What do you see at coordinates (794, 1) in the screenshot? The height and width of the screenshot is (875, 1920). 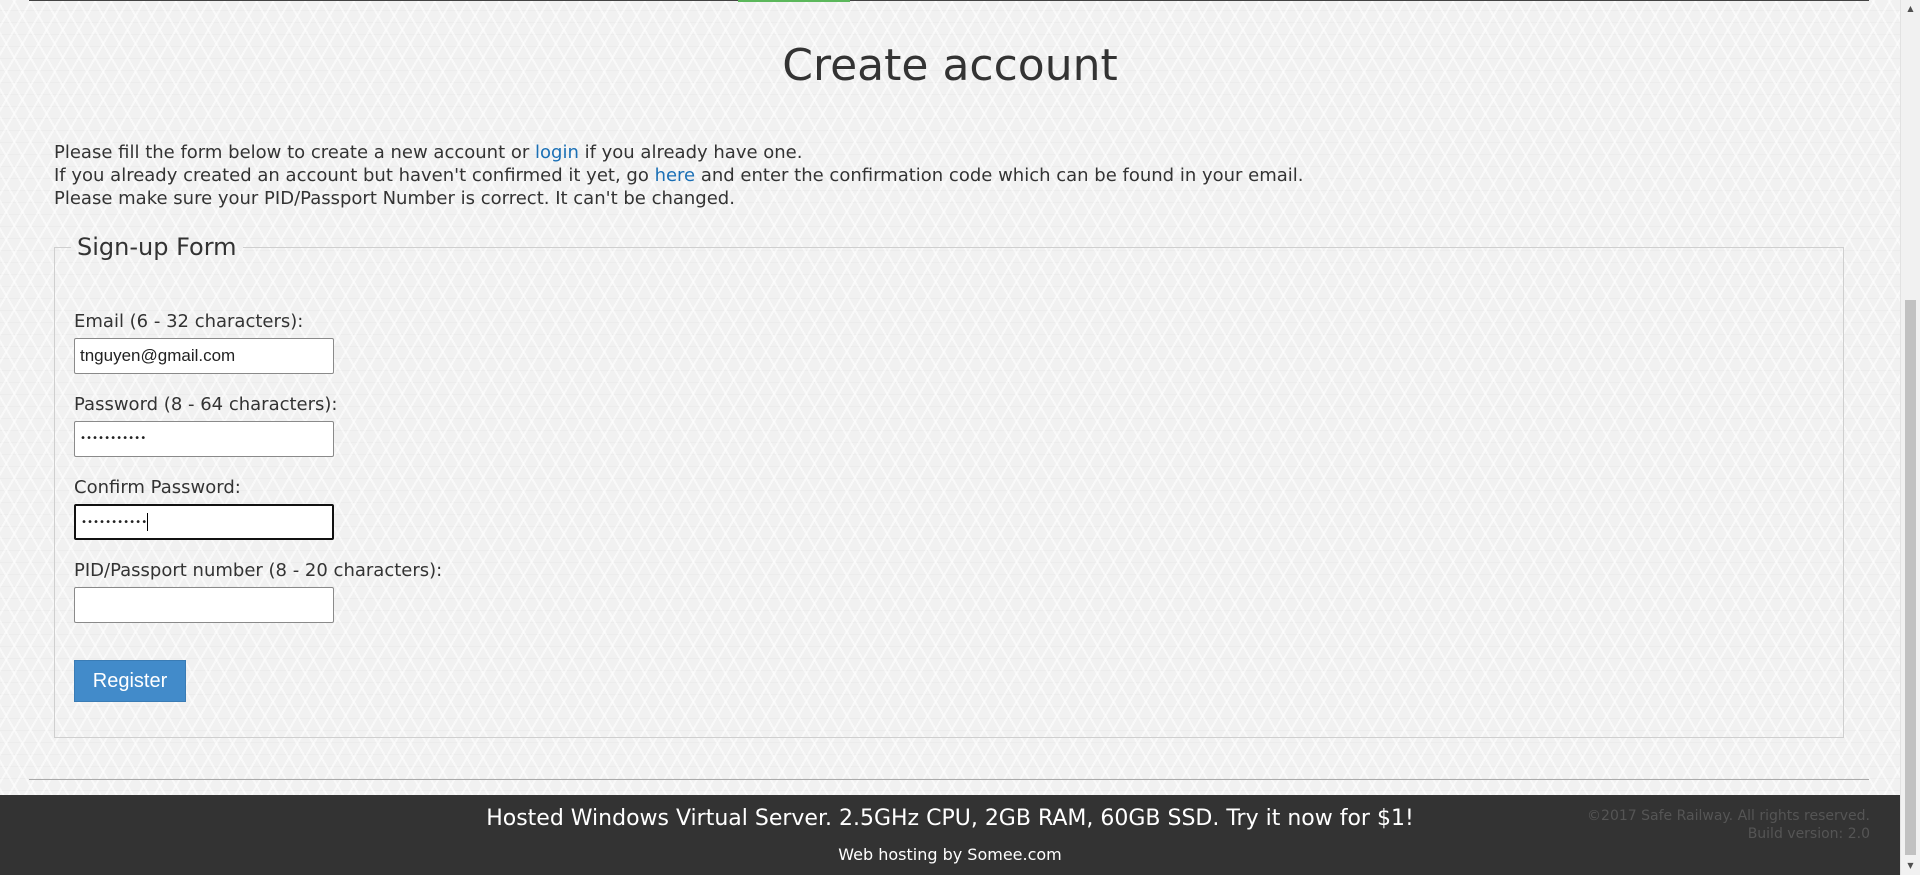 I see `nav-active-indicator` at bounding box center [794, 1].